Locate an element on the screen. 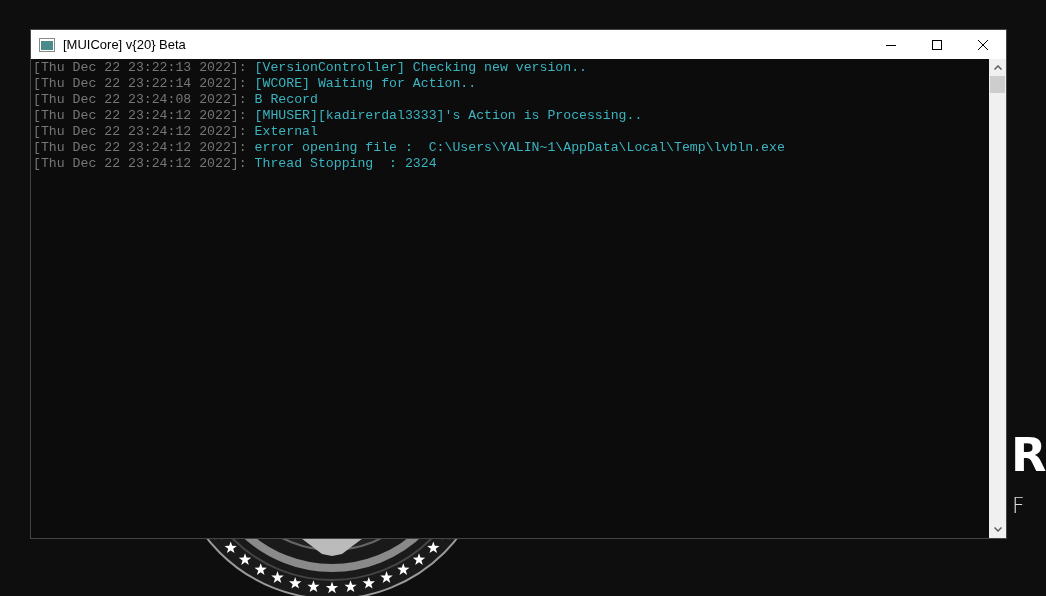 The height and width of the screenshot is (596, 1046). close-icon is located at coordinates (983, 44).